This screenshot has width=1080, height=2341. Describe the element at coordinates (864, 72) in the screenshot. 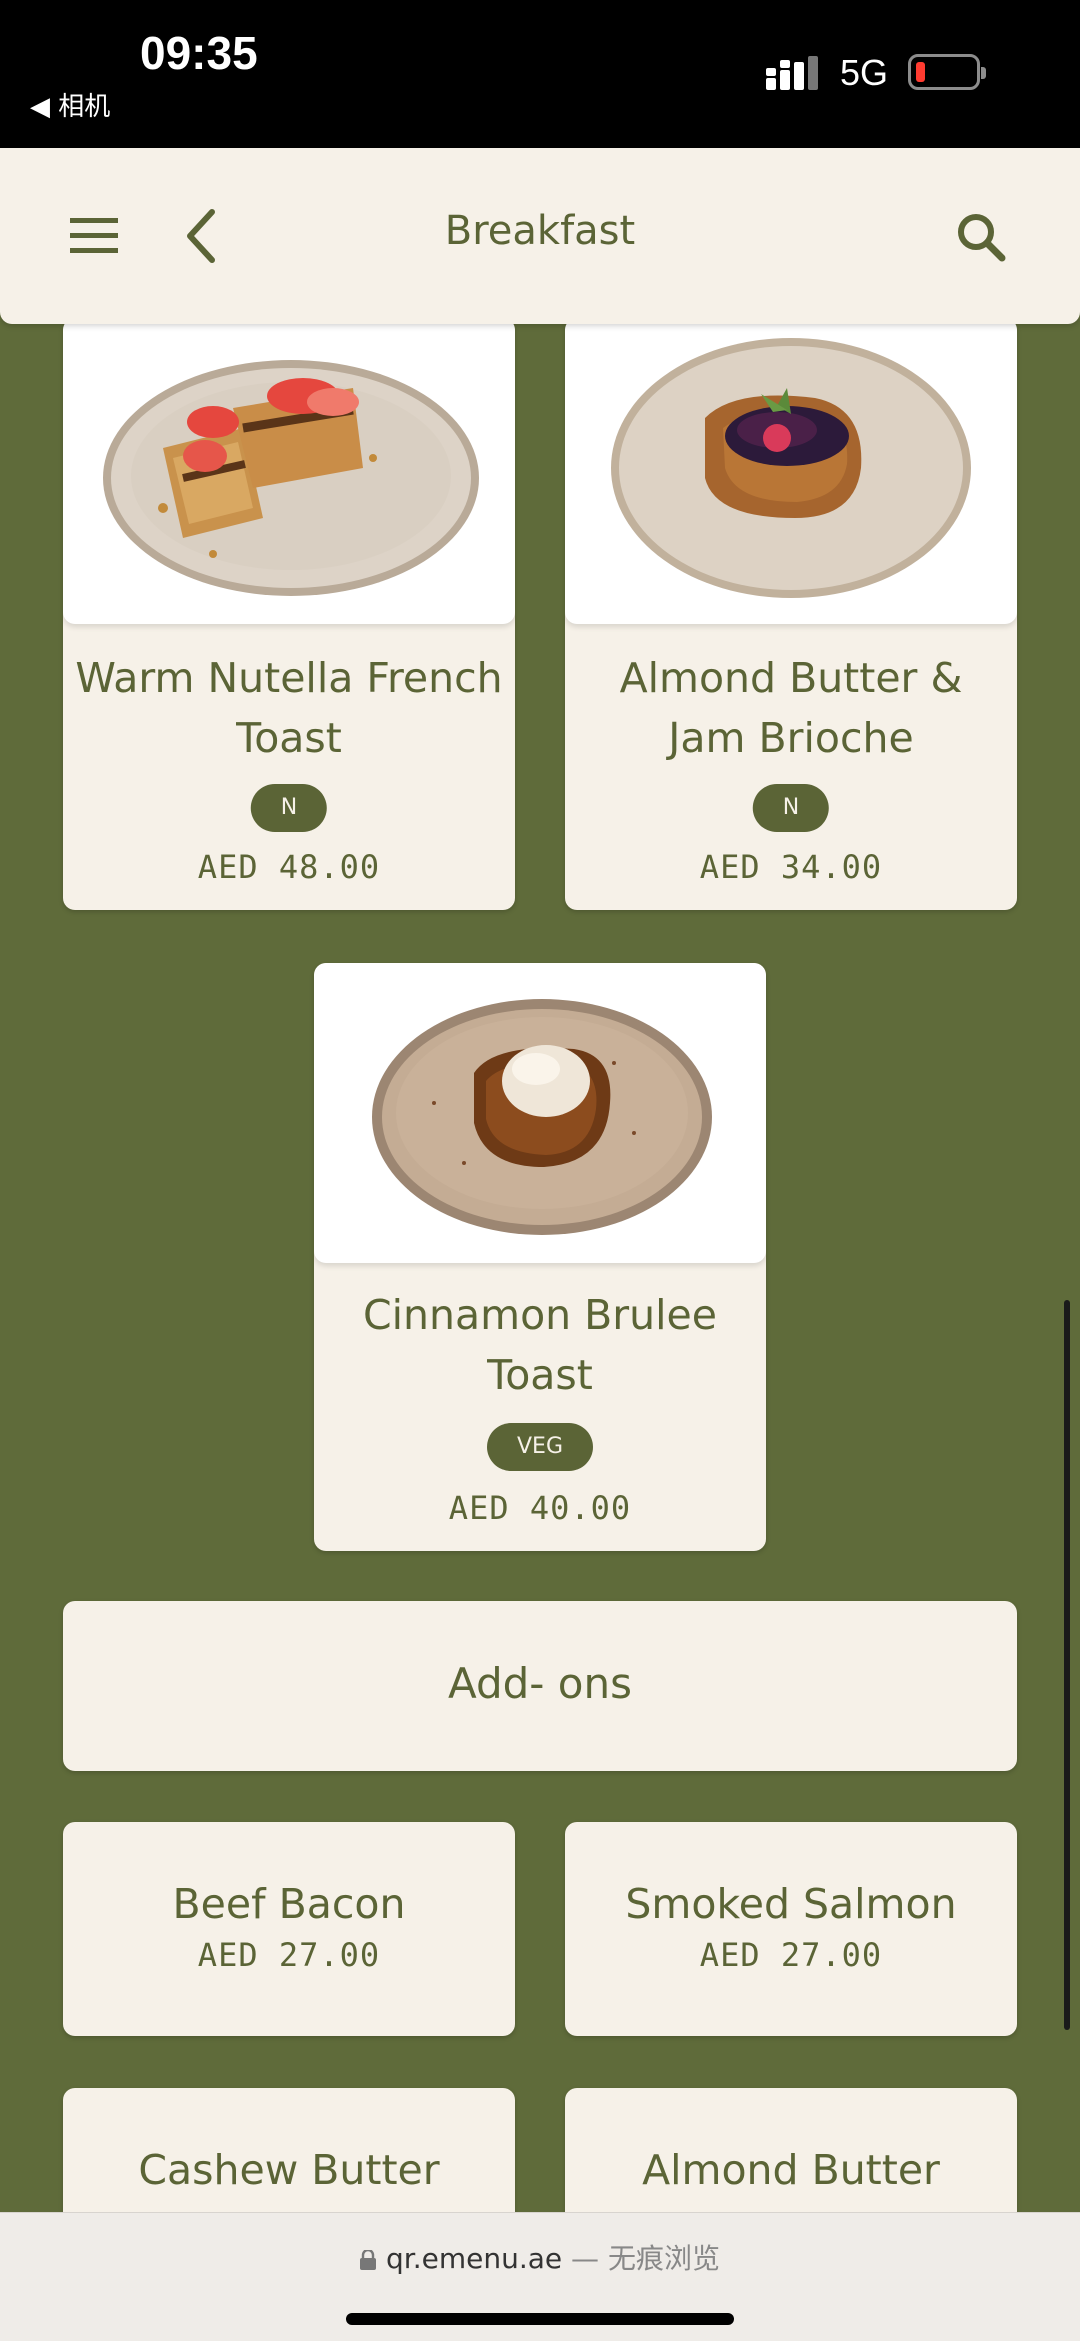

I see `network-label: 5G` at that location.